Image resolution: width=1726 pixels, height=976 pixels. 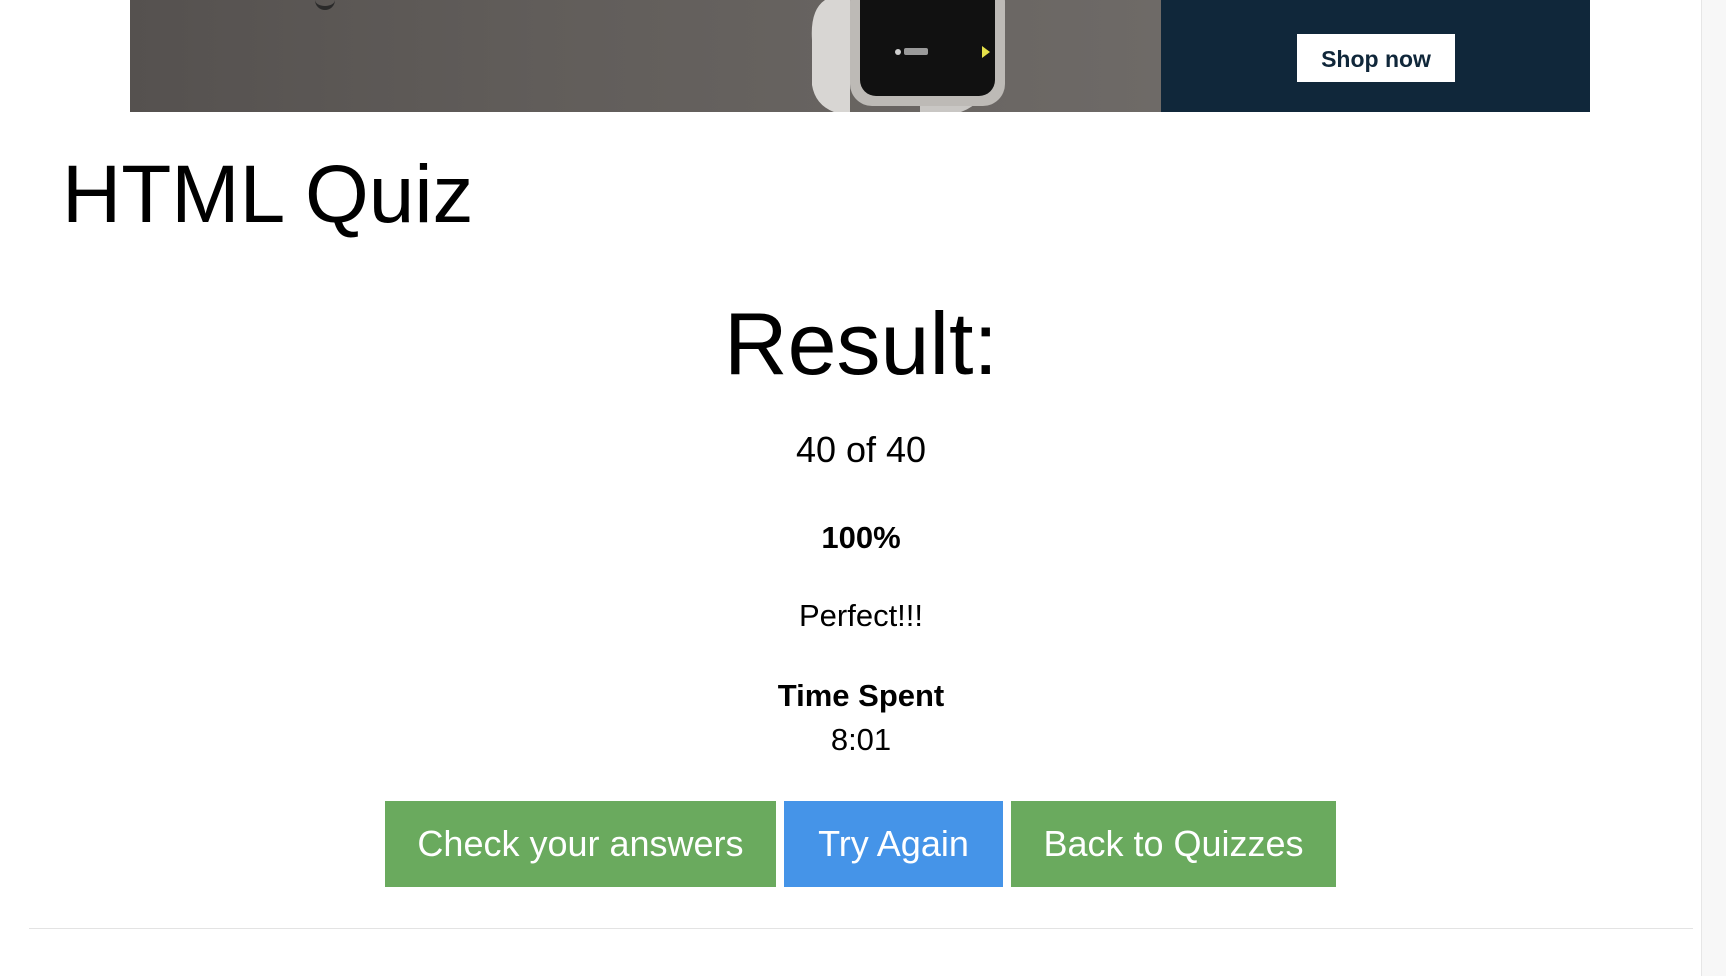 What do you see at coordinates (893, 844) in the screenshot?
I see `try-again-button: Try Again` at bounding box center [893, 844].